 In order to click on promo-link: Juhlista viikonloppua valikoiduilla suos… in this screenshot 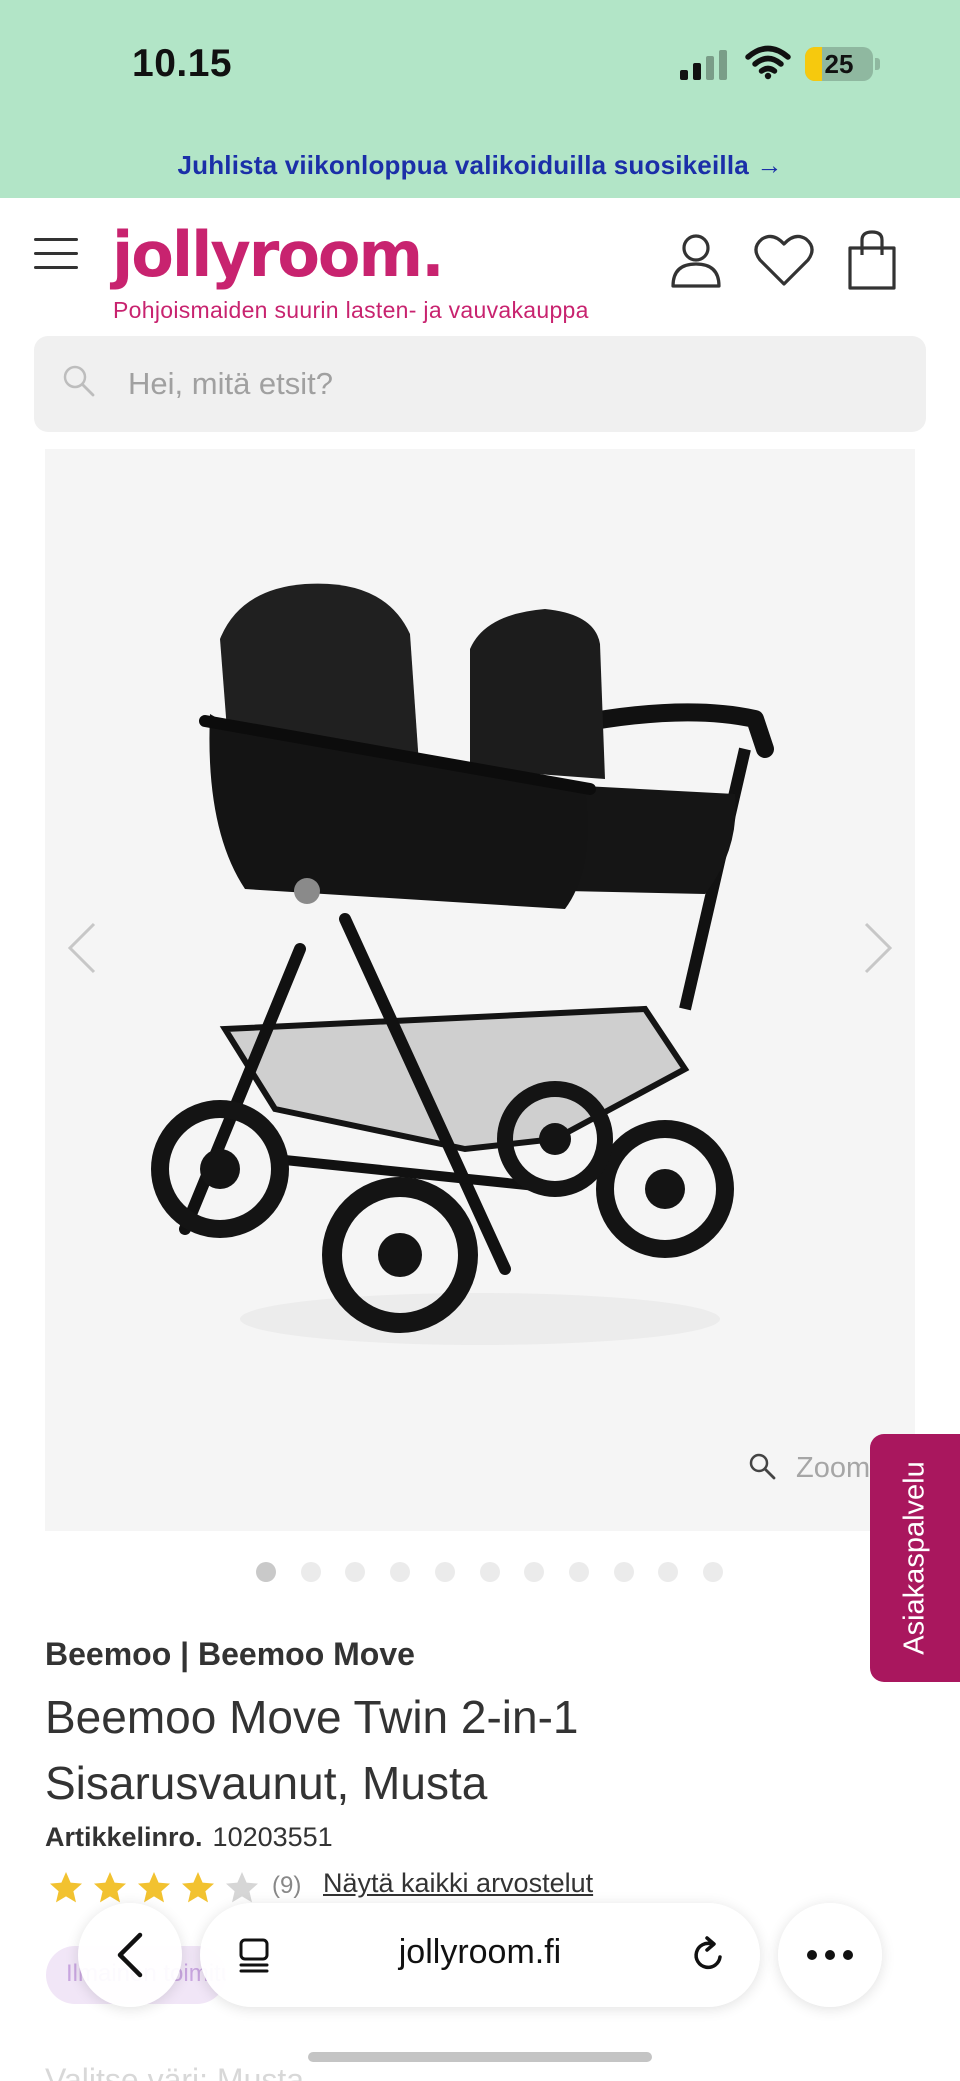, I will do `click(480, 165)`.